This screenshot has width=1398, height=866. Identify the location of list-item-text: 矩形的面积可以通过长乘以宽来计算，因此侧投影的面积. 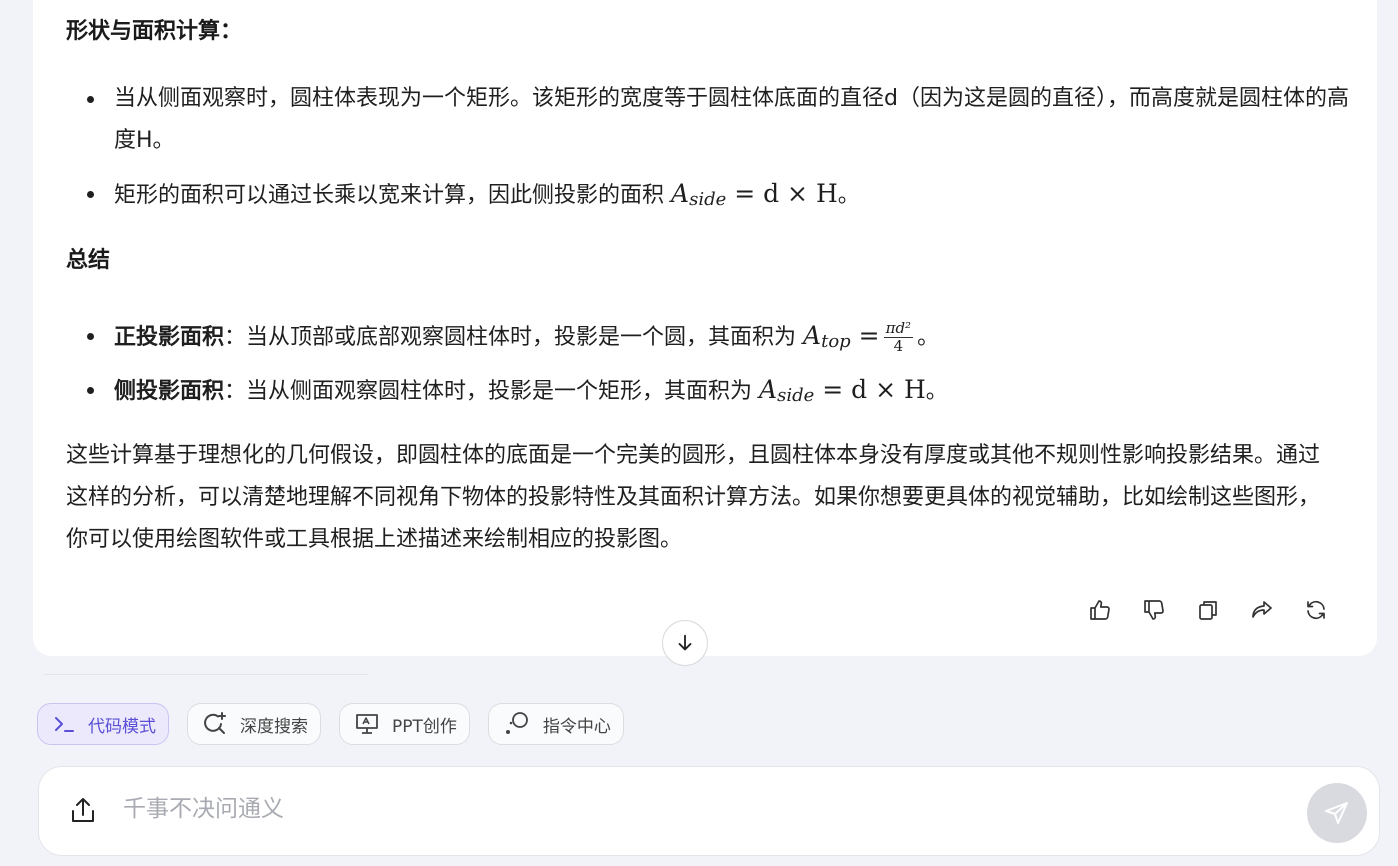
(389, 195).